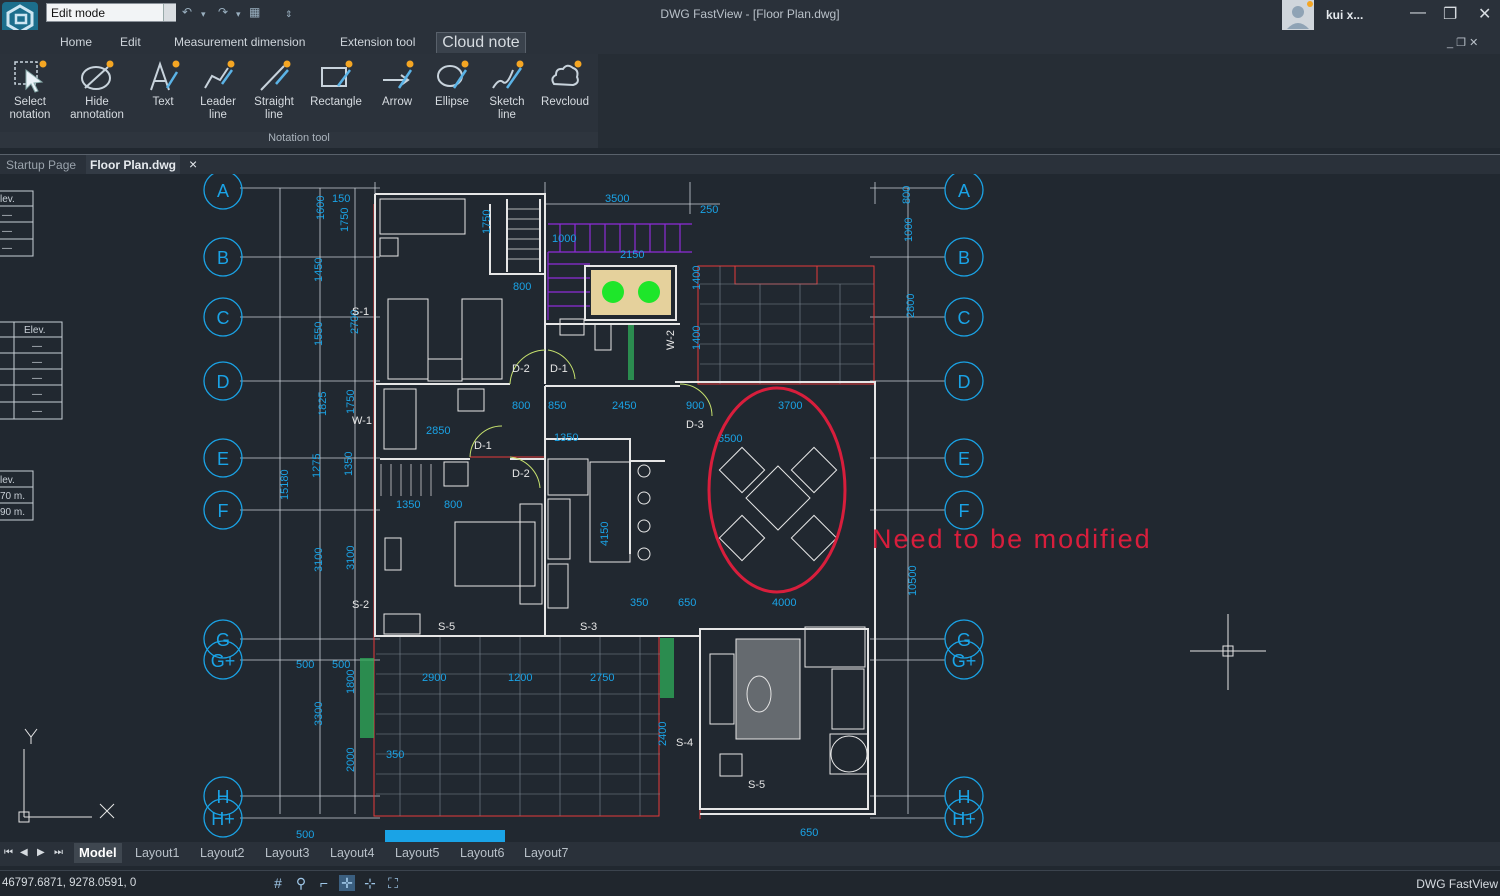  What do you see at coordinates (482, 853) in the screenshot?
I see `tab-layout6: Layout6` at bounding box center [482, 853].